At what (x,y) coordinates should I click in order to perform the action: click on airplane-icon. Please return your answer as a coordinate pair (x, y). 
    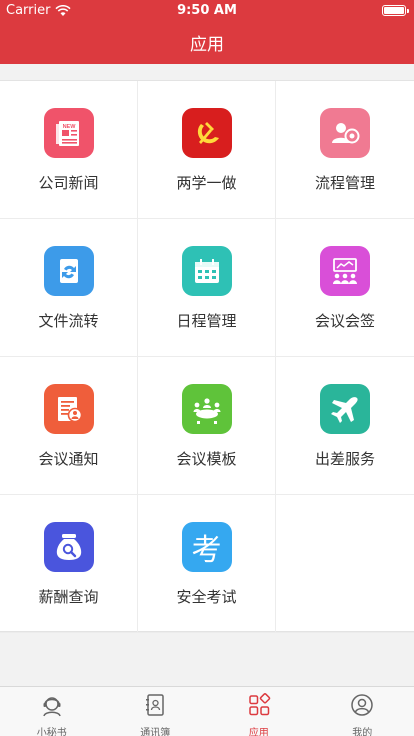
    Looking at the image, I should click on (345, 409).